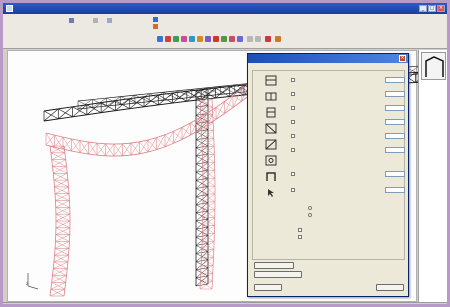  What do you see at coordinates (240, 39) in the screenshot?
I see `diagram-tool-icon` at bounding box center [240, 39].